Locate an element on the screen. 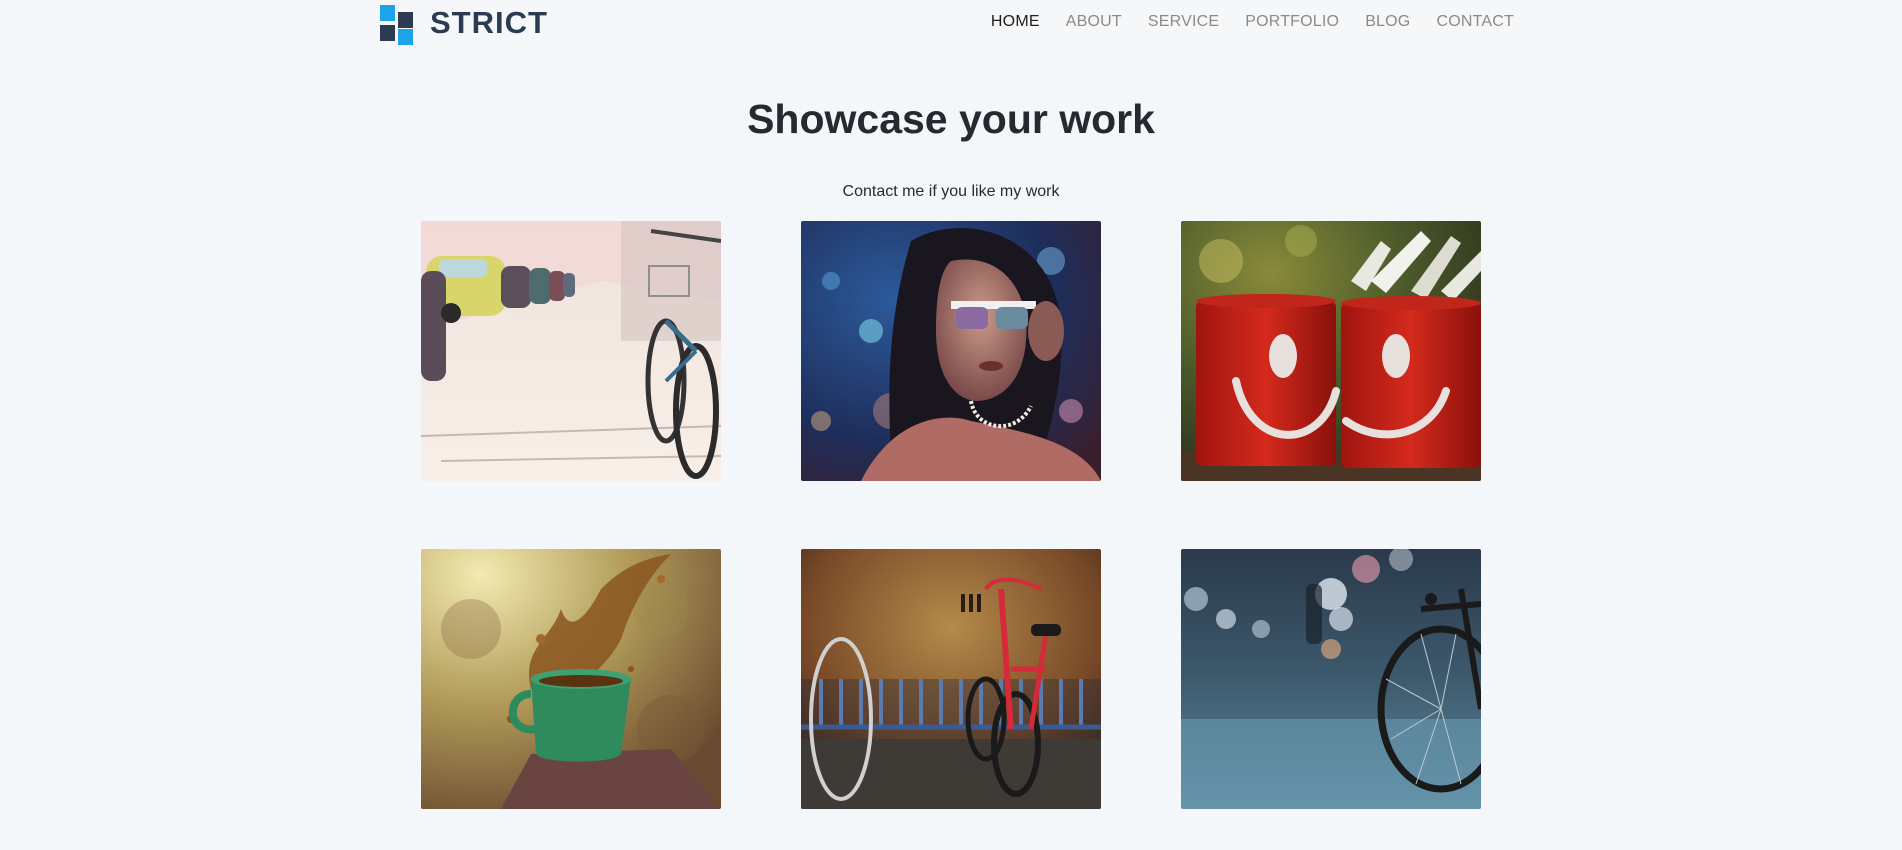 The image size is (1902, 850). nav-blog-link: BLOG is located at coordinates (1387, 22).